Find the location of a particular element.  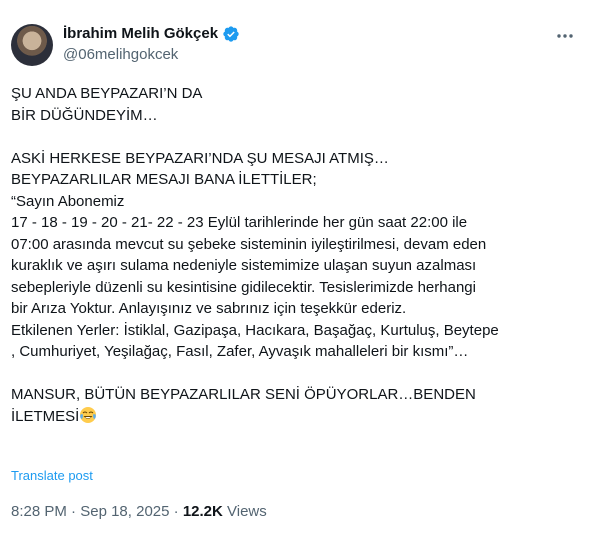

tweet-meta: 8:28 PM · Sep 18, 2025 · 12.2K Views is located at coordinates (139, 512).